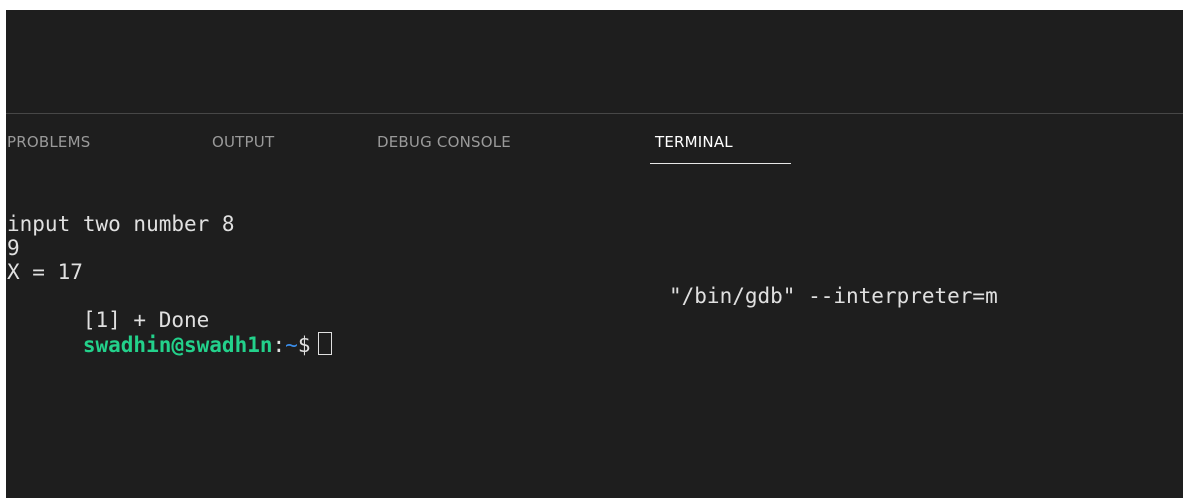  Describe the element at coordinates (121, 224) in the screenshot. I see `terminal-line: input two number 8` at that location.